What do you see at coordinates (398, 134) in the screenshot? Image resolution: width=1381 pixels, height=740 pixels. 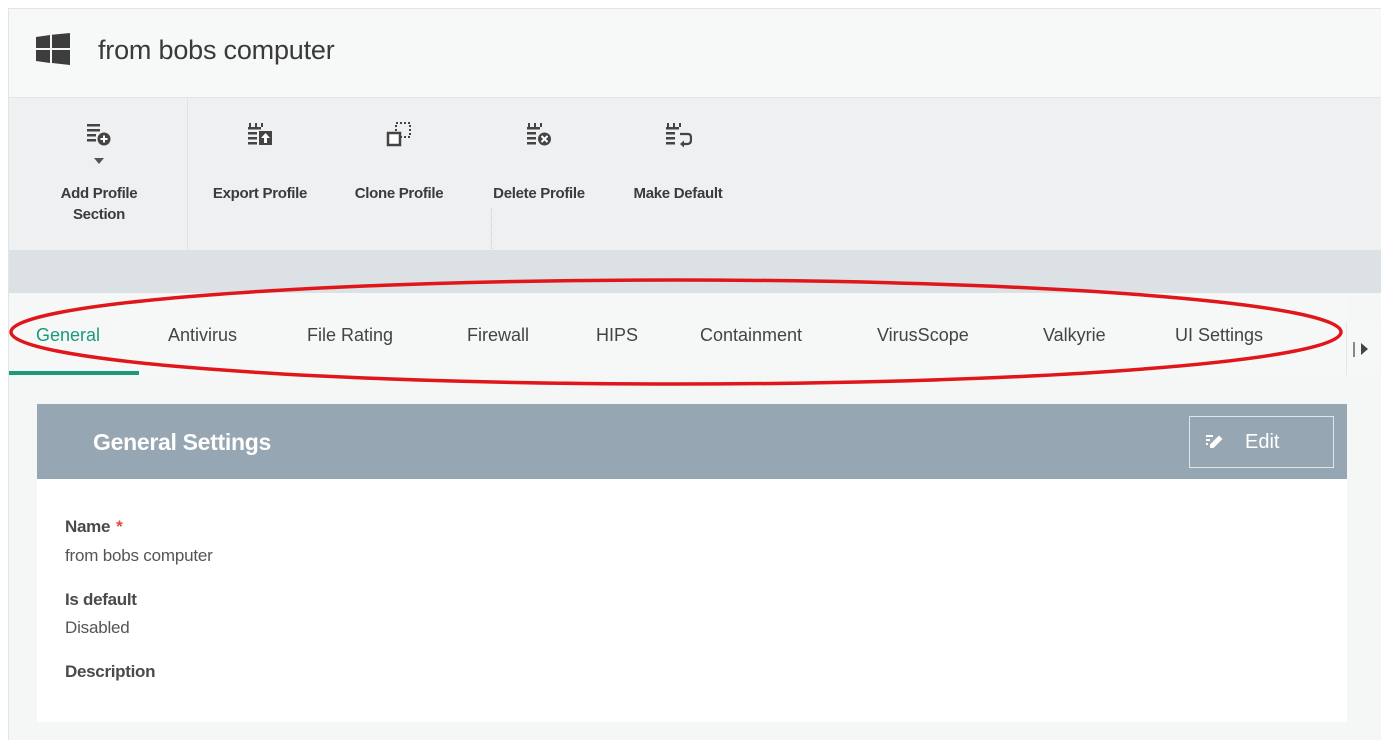 I see `clone-icon` at bounding box center [398, 134].